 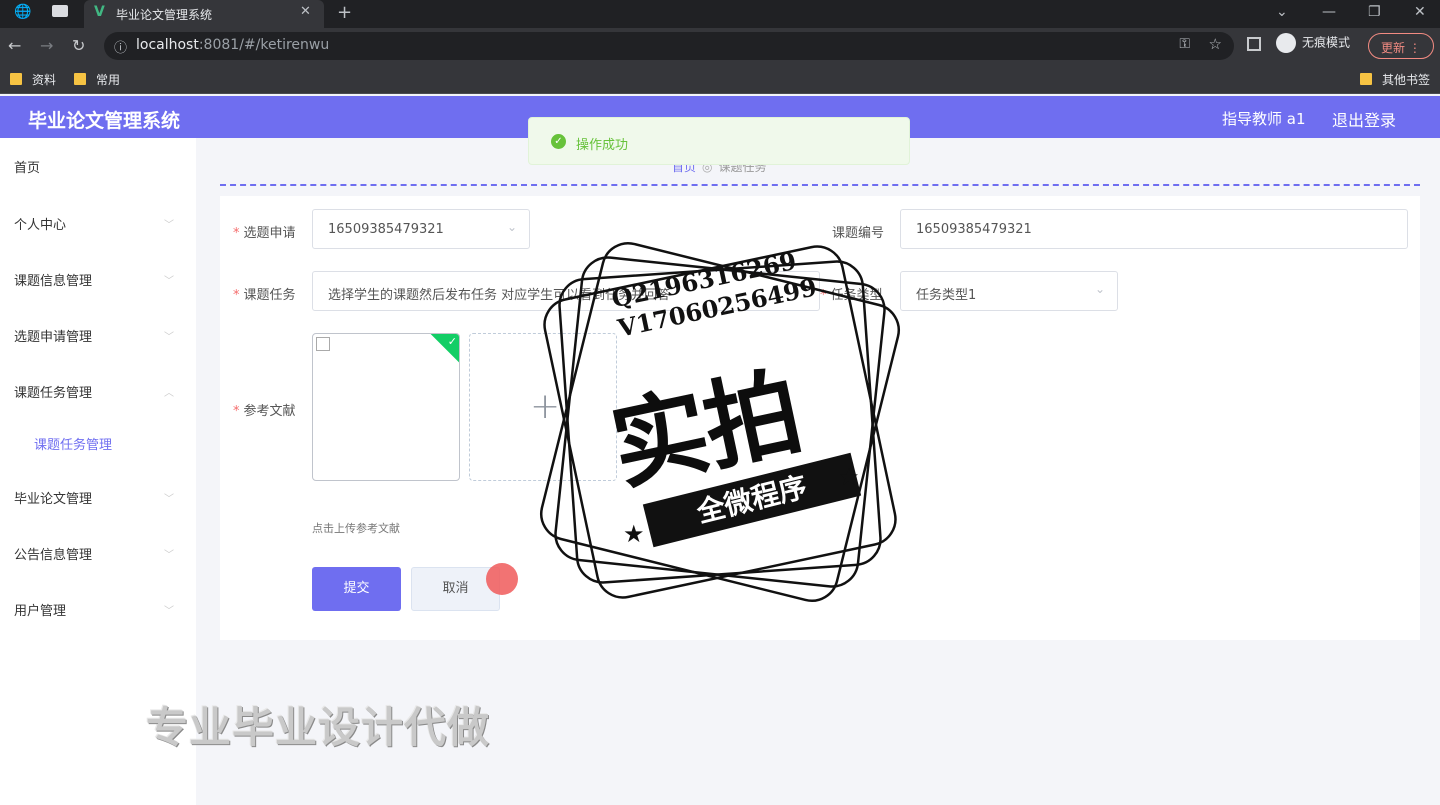 What do you see at coordinates (97, 79) in the screenshot?
I see `bookmark-folder: 常用` at bounding box center [97, 79].